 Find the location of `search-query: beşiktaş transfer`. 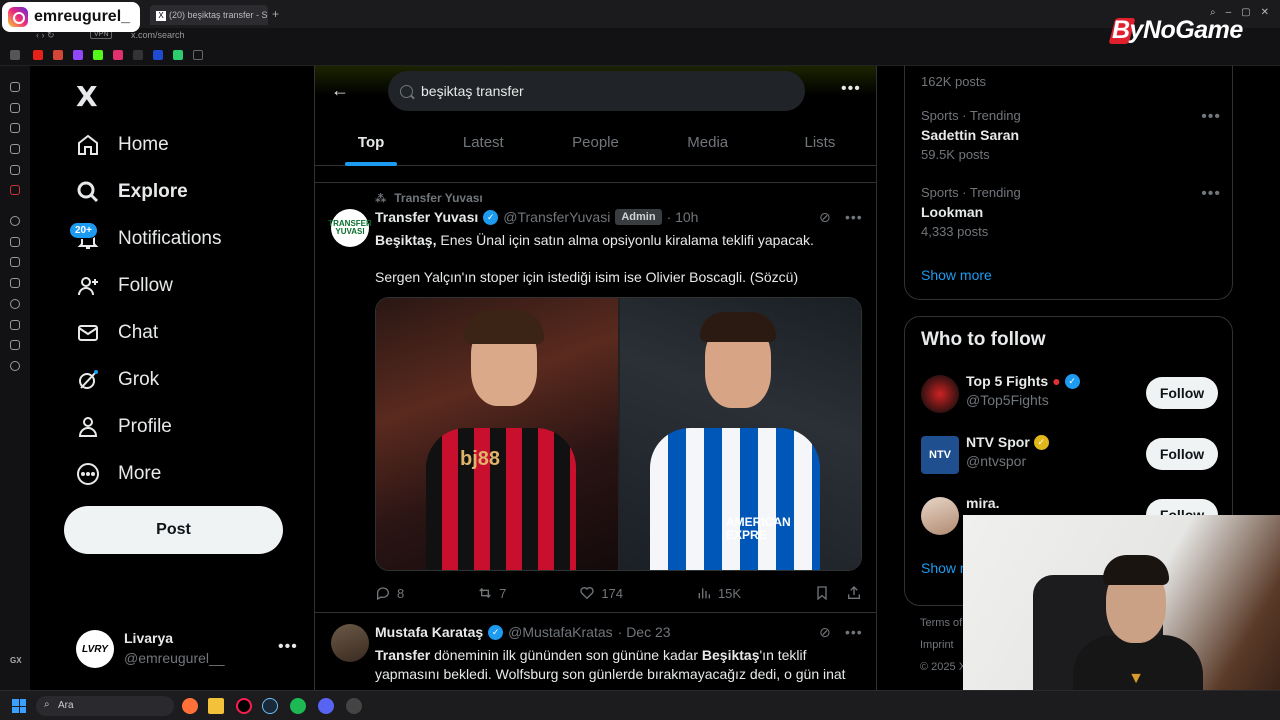

search-query: beşiktaş transfer is located at coordinates (472, 91).